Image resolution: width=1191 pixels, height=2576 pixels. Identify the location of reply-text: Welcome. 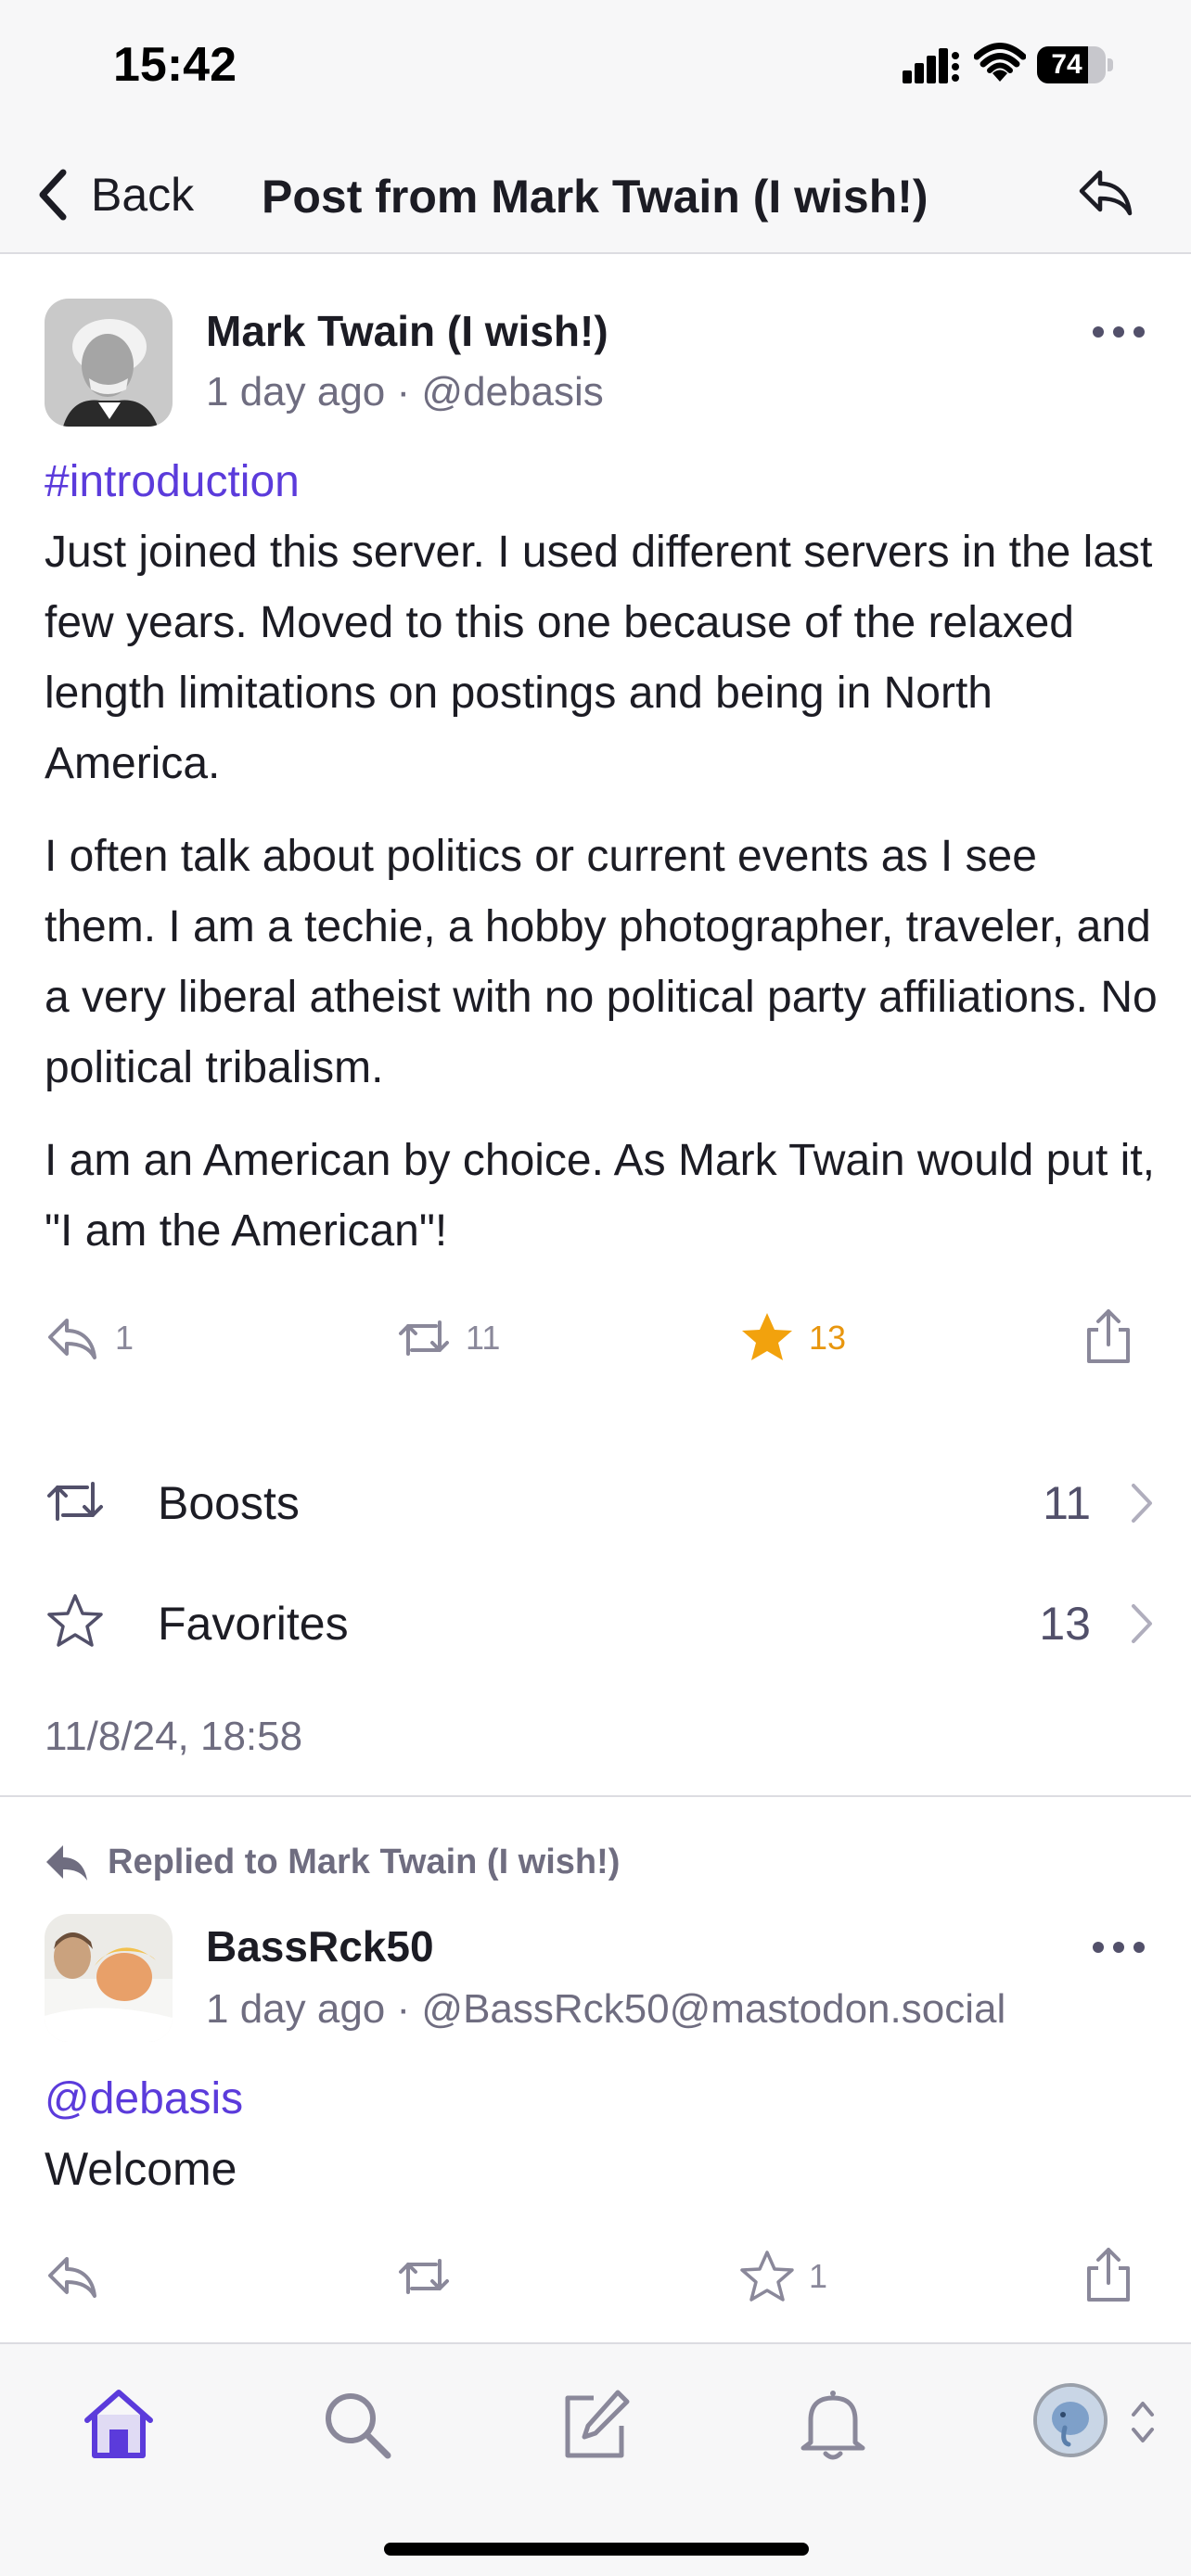
(141, 2169).